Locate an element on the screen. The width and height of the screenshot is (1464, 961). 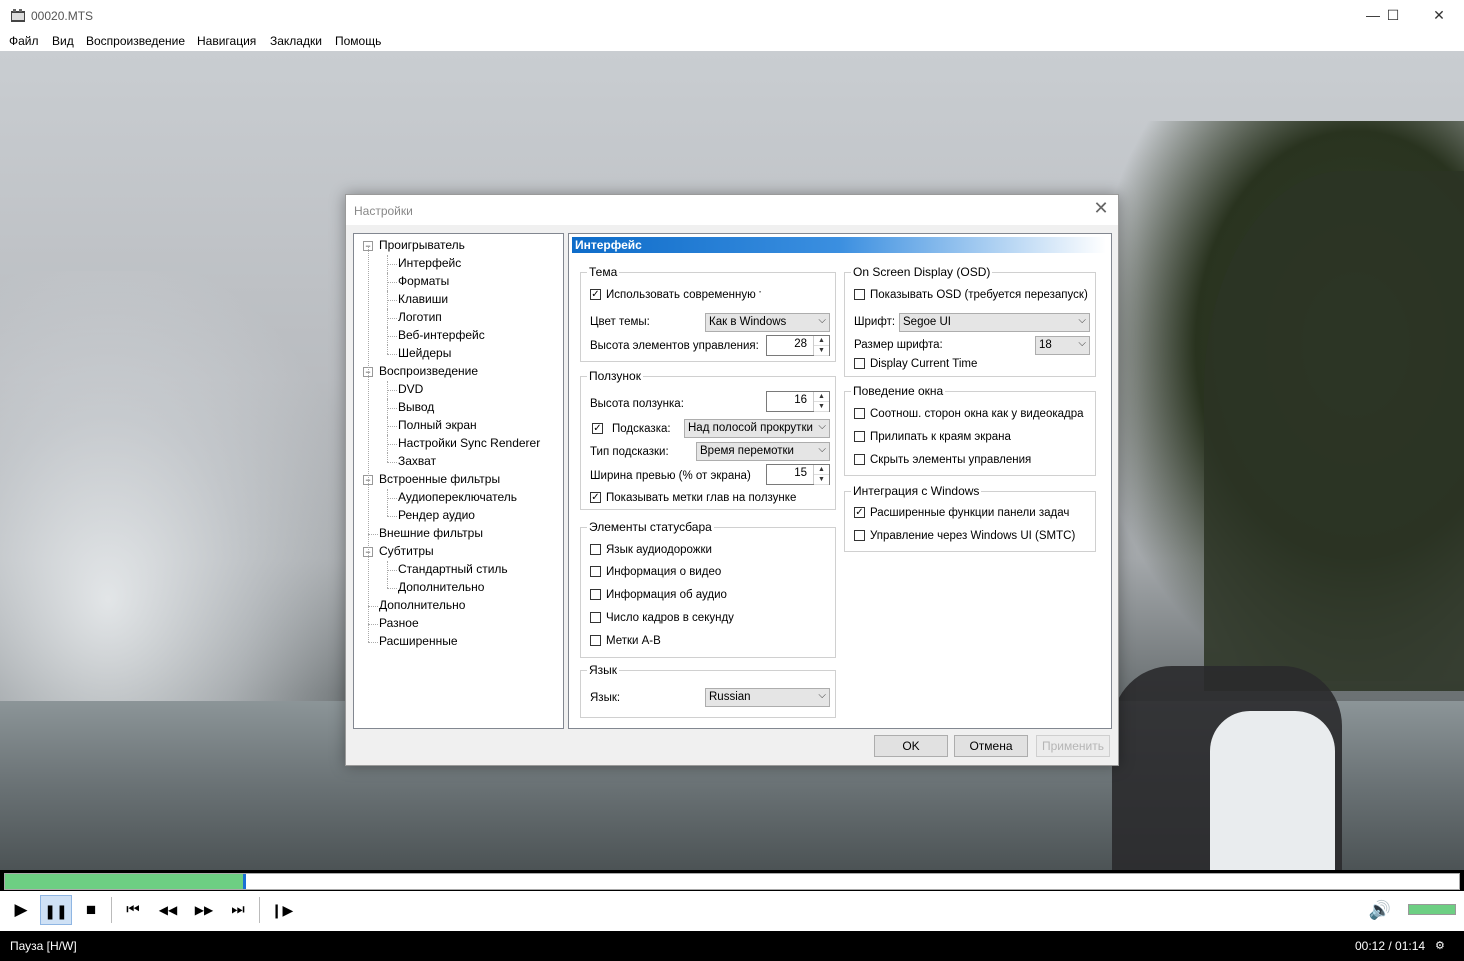
tree-item: Стандартный стиль is located at coordinates (453, 569).